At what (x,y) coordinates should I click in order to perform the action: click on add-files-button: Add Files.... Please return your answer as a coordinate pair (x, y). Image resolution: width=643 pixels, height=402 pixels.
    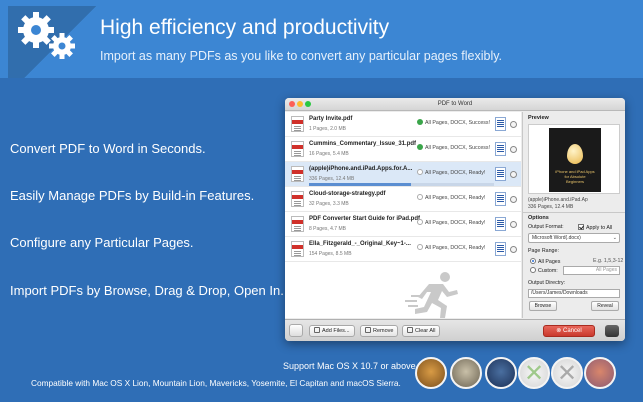
    Looking at the image, I should click on (332, 331).